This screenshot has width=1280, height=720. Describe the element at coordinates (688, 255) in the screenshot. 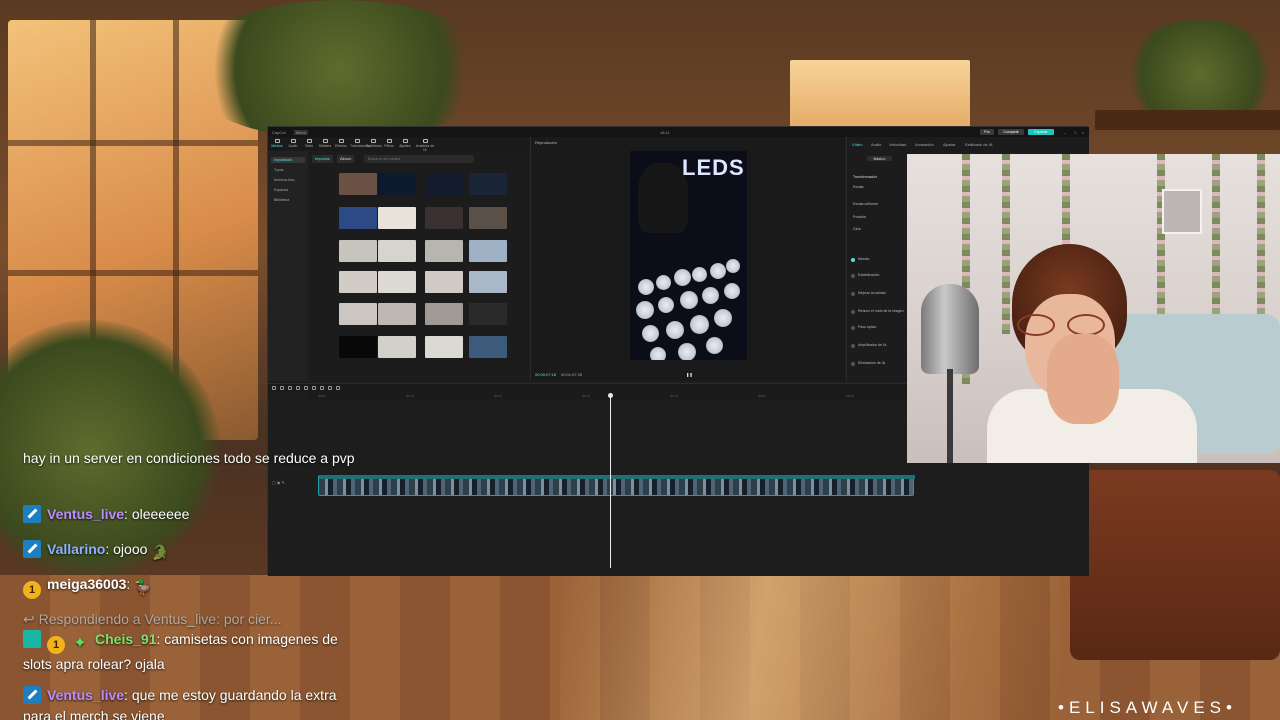

I see `video-preview: LEDS` at that location.